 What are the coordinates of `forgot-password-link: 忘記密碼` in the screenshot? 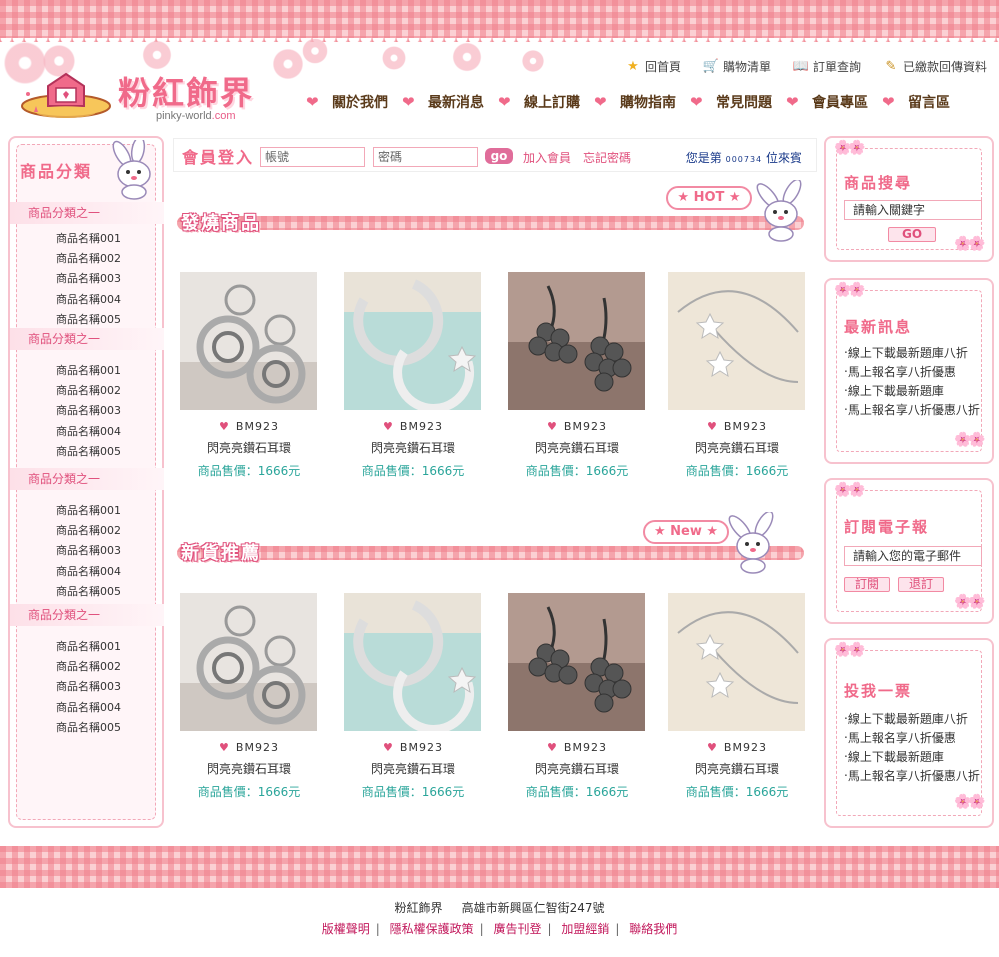 It's located at (607, 157).